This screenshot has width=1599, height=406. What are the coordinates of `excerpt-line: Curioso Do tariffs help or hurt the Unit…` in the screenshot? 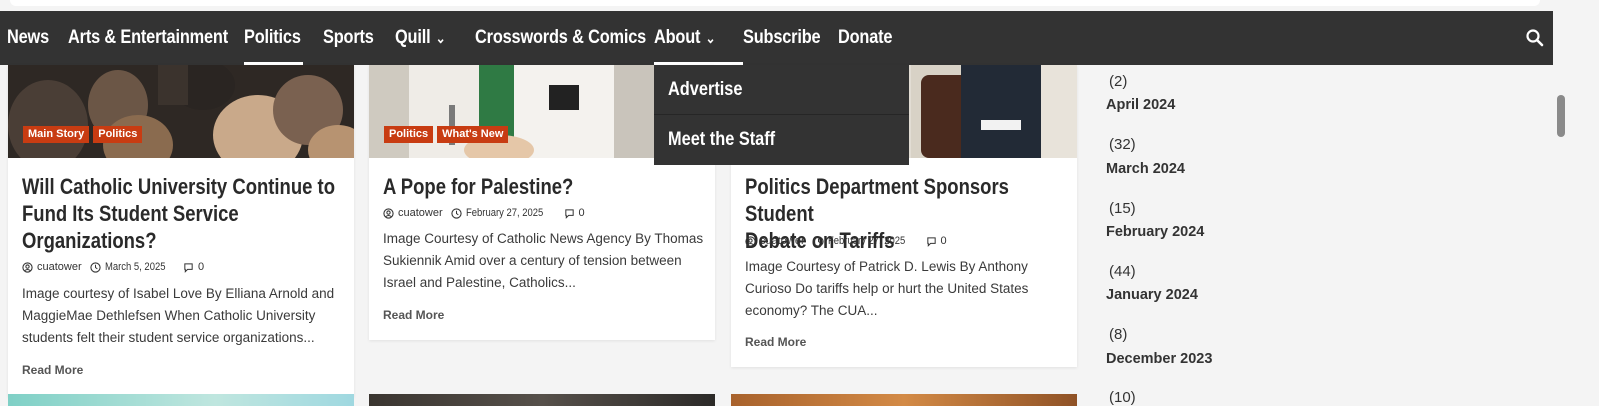 It's located at (887, 288).